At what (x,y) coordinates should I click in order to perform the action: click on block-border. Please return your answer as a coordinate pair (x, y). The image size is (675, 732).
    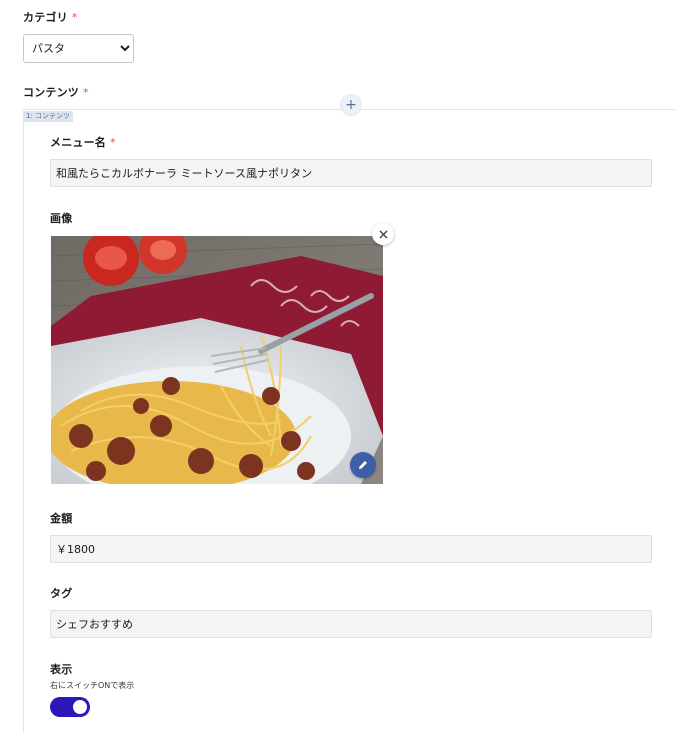
    Looking at the image, I should click on (23, 426).